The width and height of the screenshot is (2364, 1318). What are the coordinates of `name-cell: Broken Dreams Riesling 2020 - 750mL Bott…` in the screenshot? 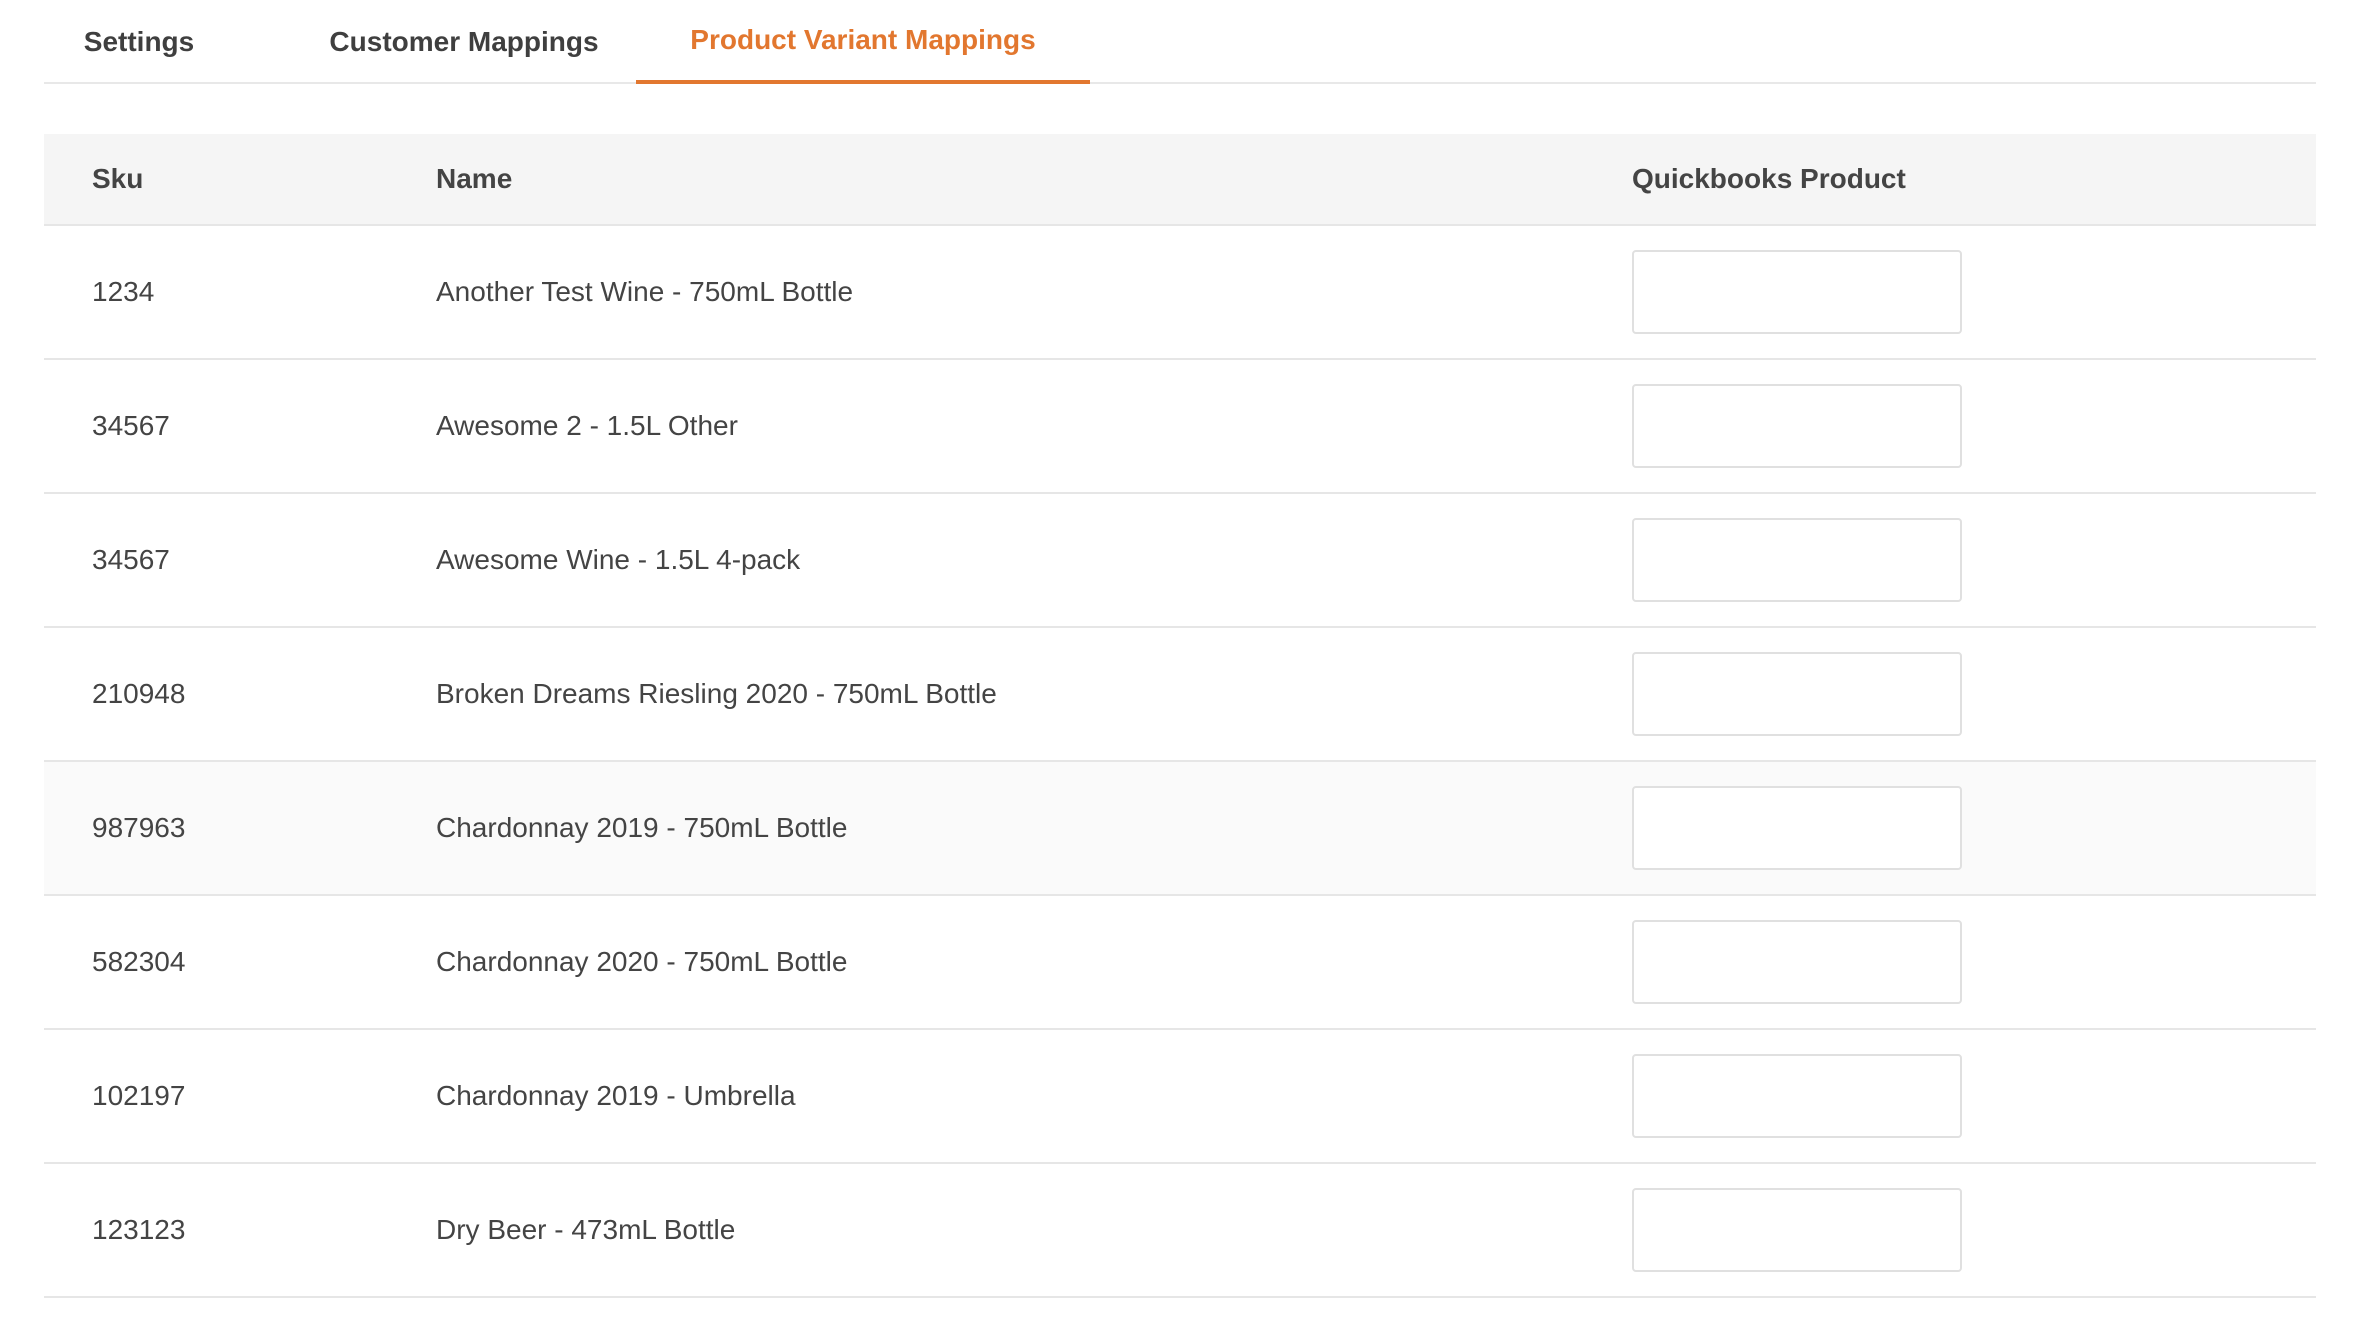 It's located at (716, 693).